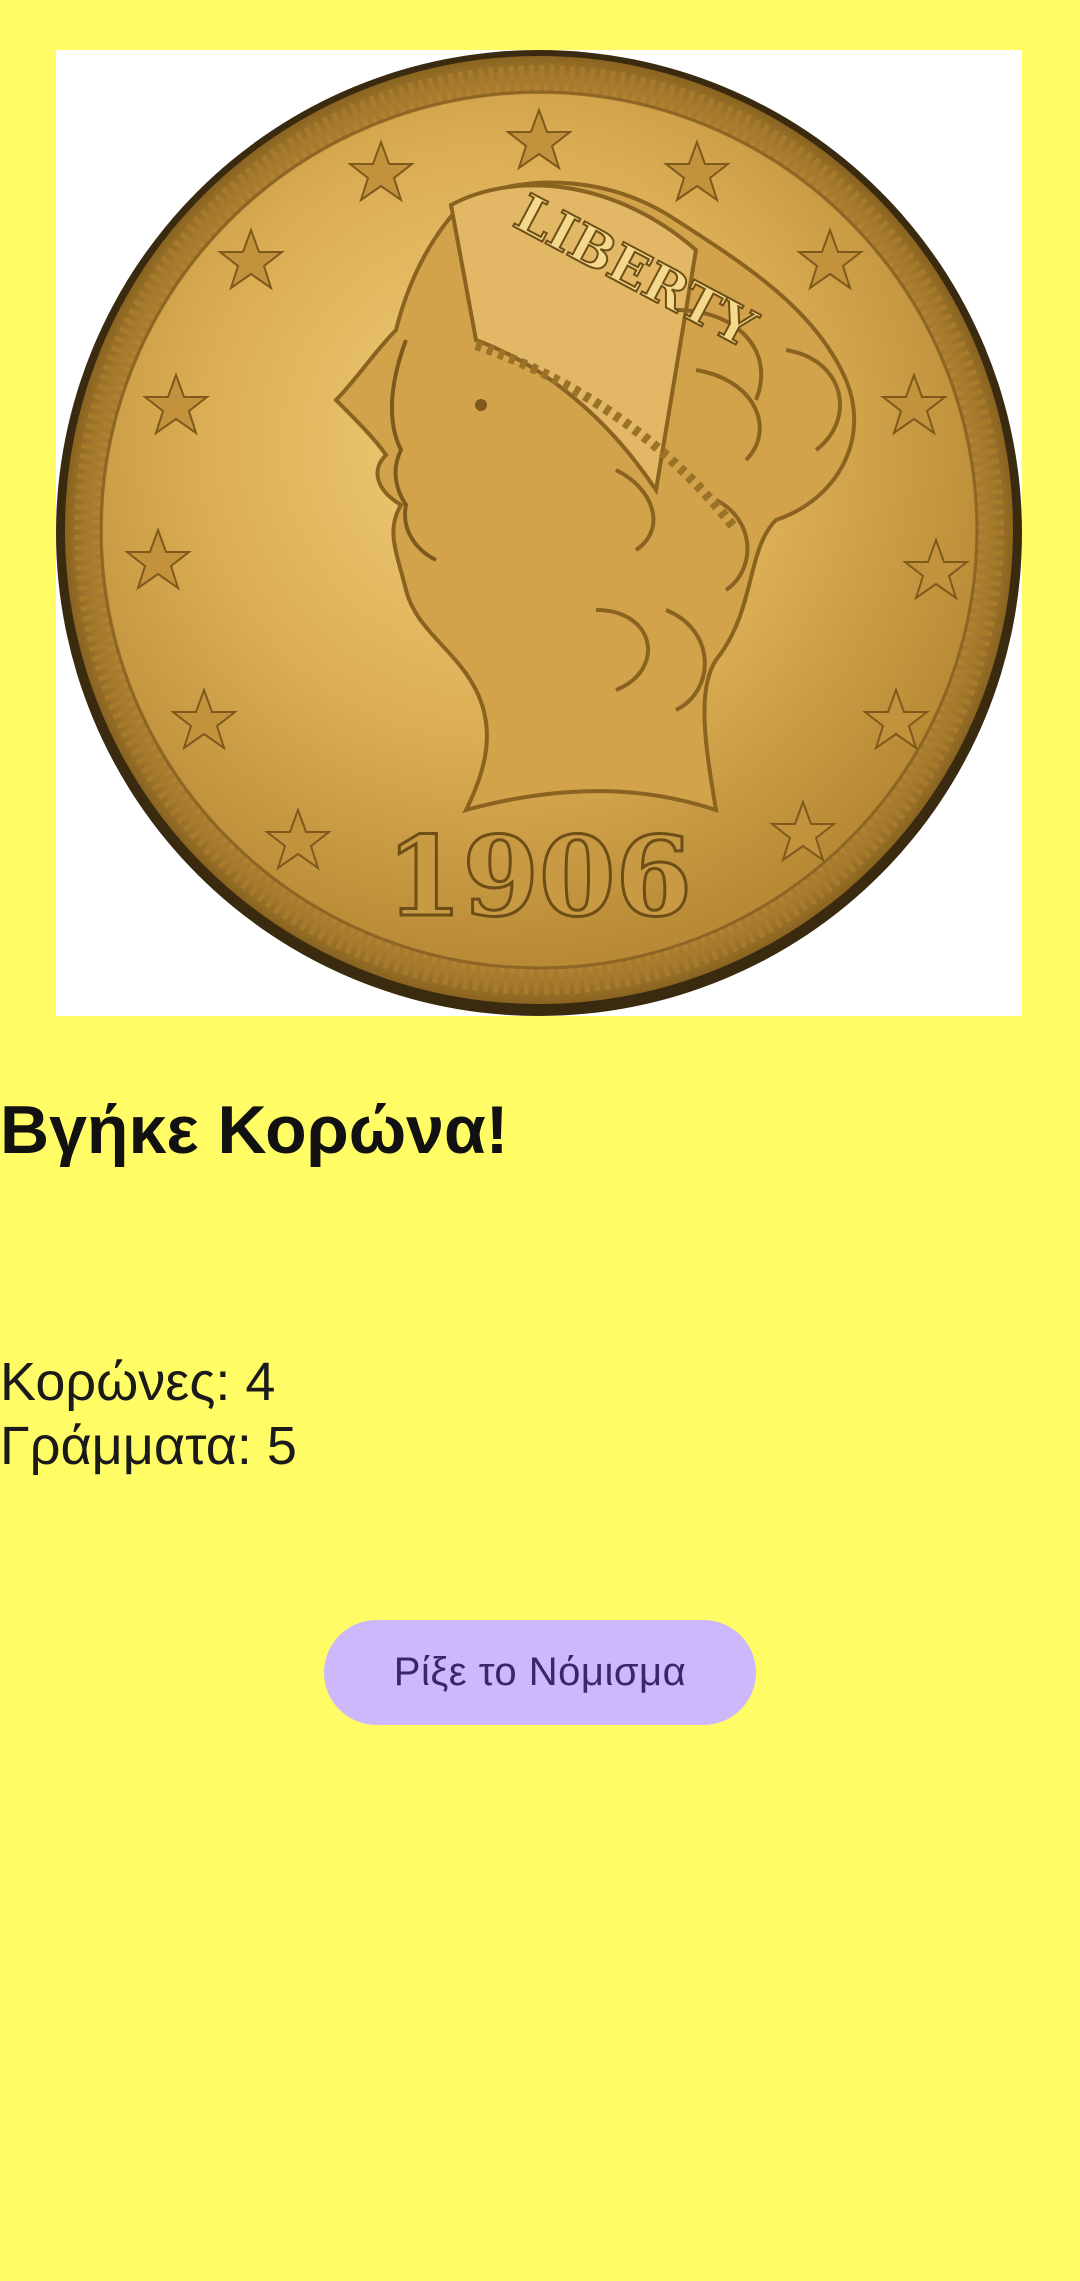  Describe the element at coordinates (148, 1446) in the screenshot. I see `tails-count: Γράμματα: 5` at that location.